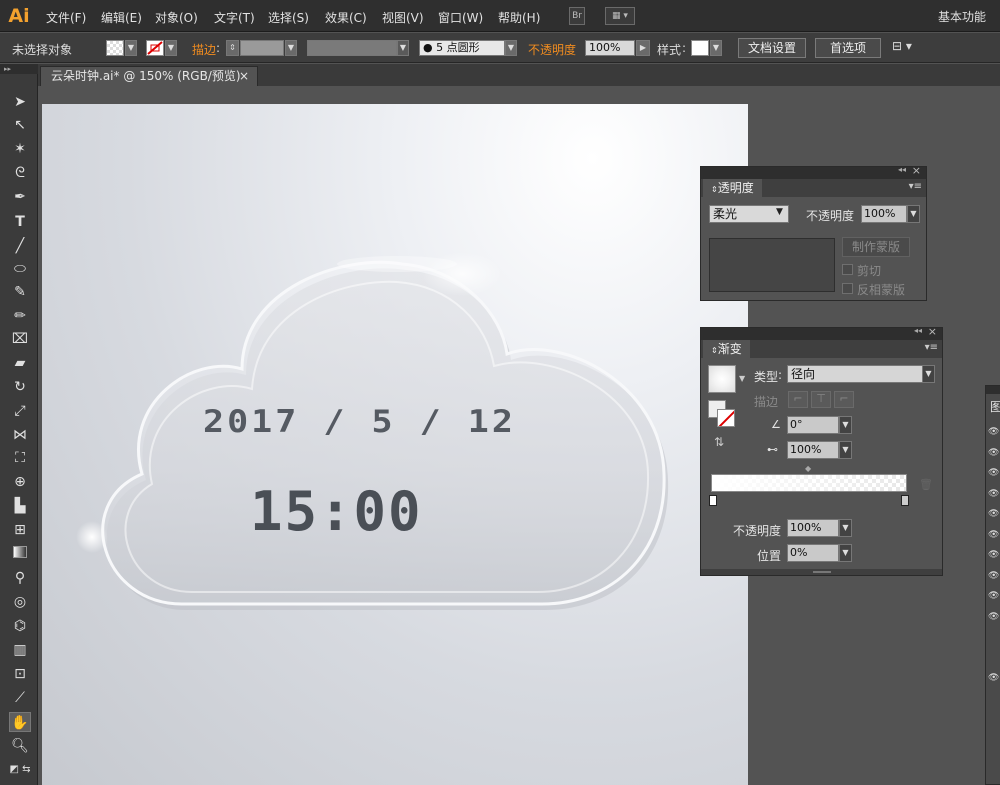 The height and width of the screenshot is (785, 1000). I want to click on style-arrow: ▼, so click(716, 48).